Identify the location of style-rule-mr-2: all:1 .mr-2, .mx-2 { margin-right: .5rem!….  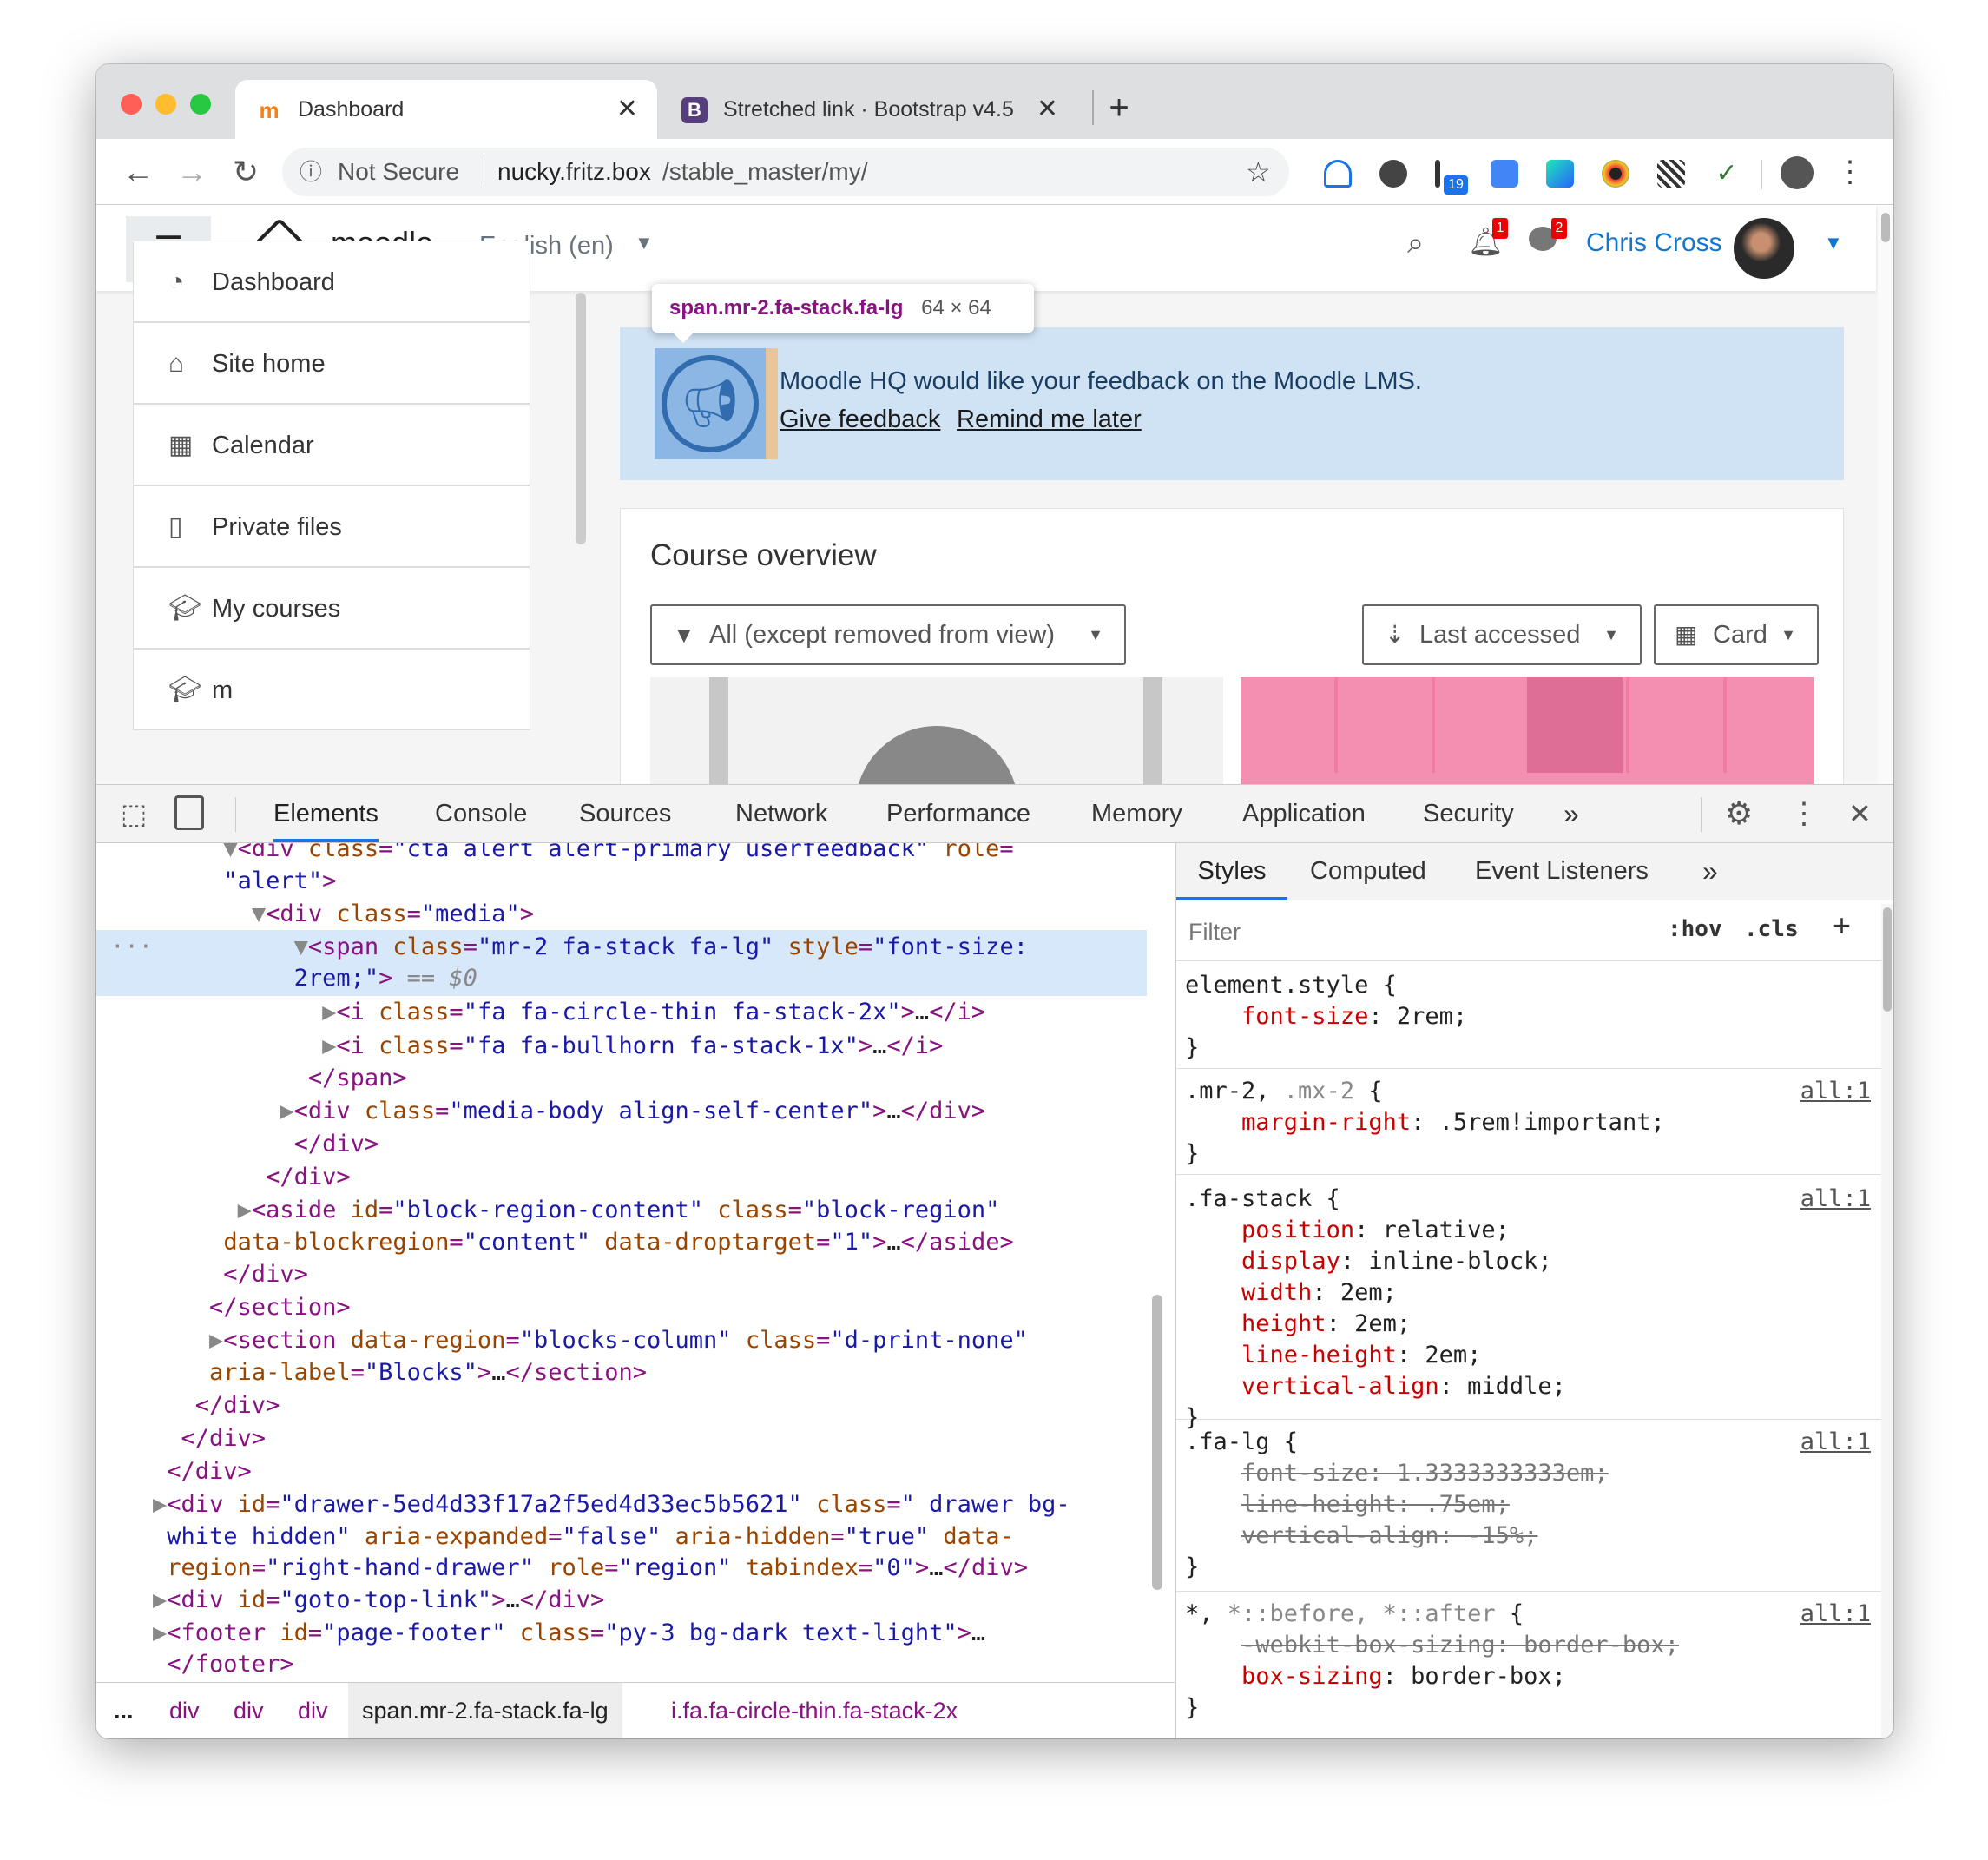
(1528, 1126).